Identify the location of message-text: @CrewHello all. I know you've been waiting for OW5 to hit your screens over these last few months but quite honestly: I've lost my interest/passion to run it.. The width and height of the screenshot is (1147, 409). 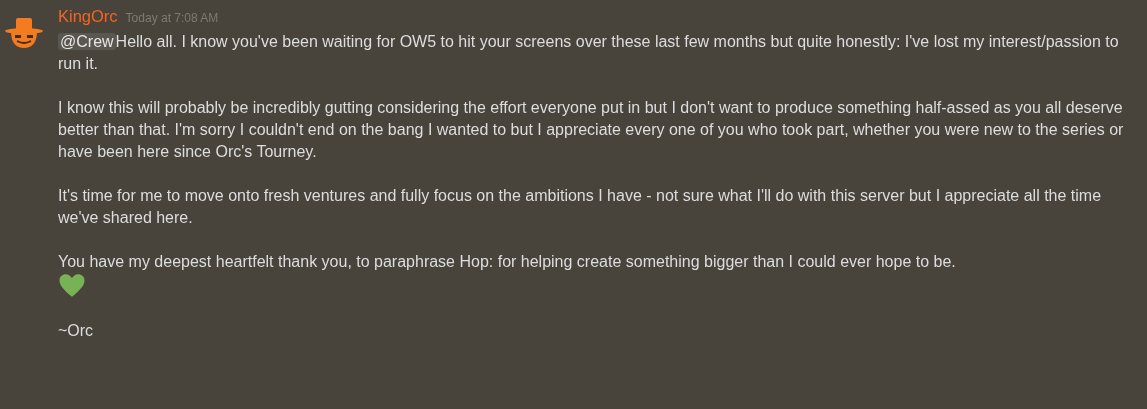
(589, 53).